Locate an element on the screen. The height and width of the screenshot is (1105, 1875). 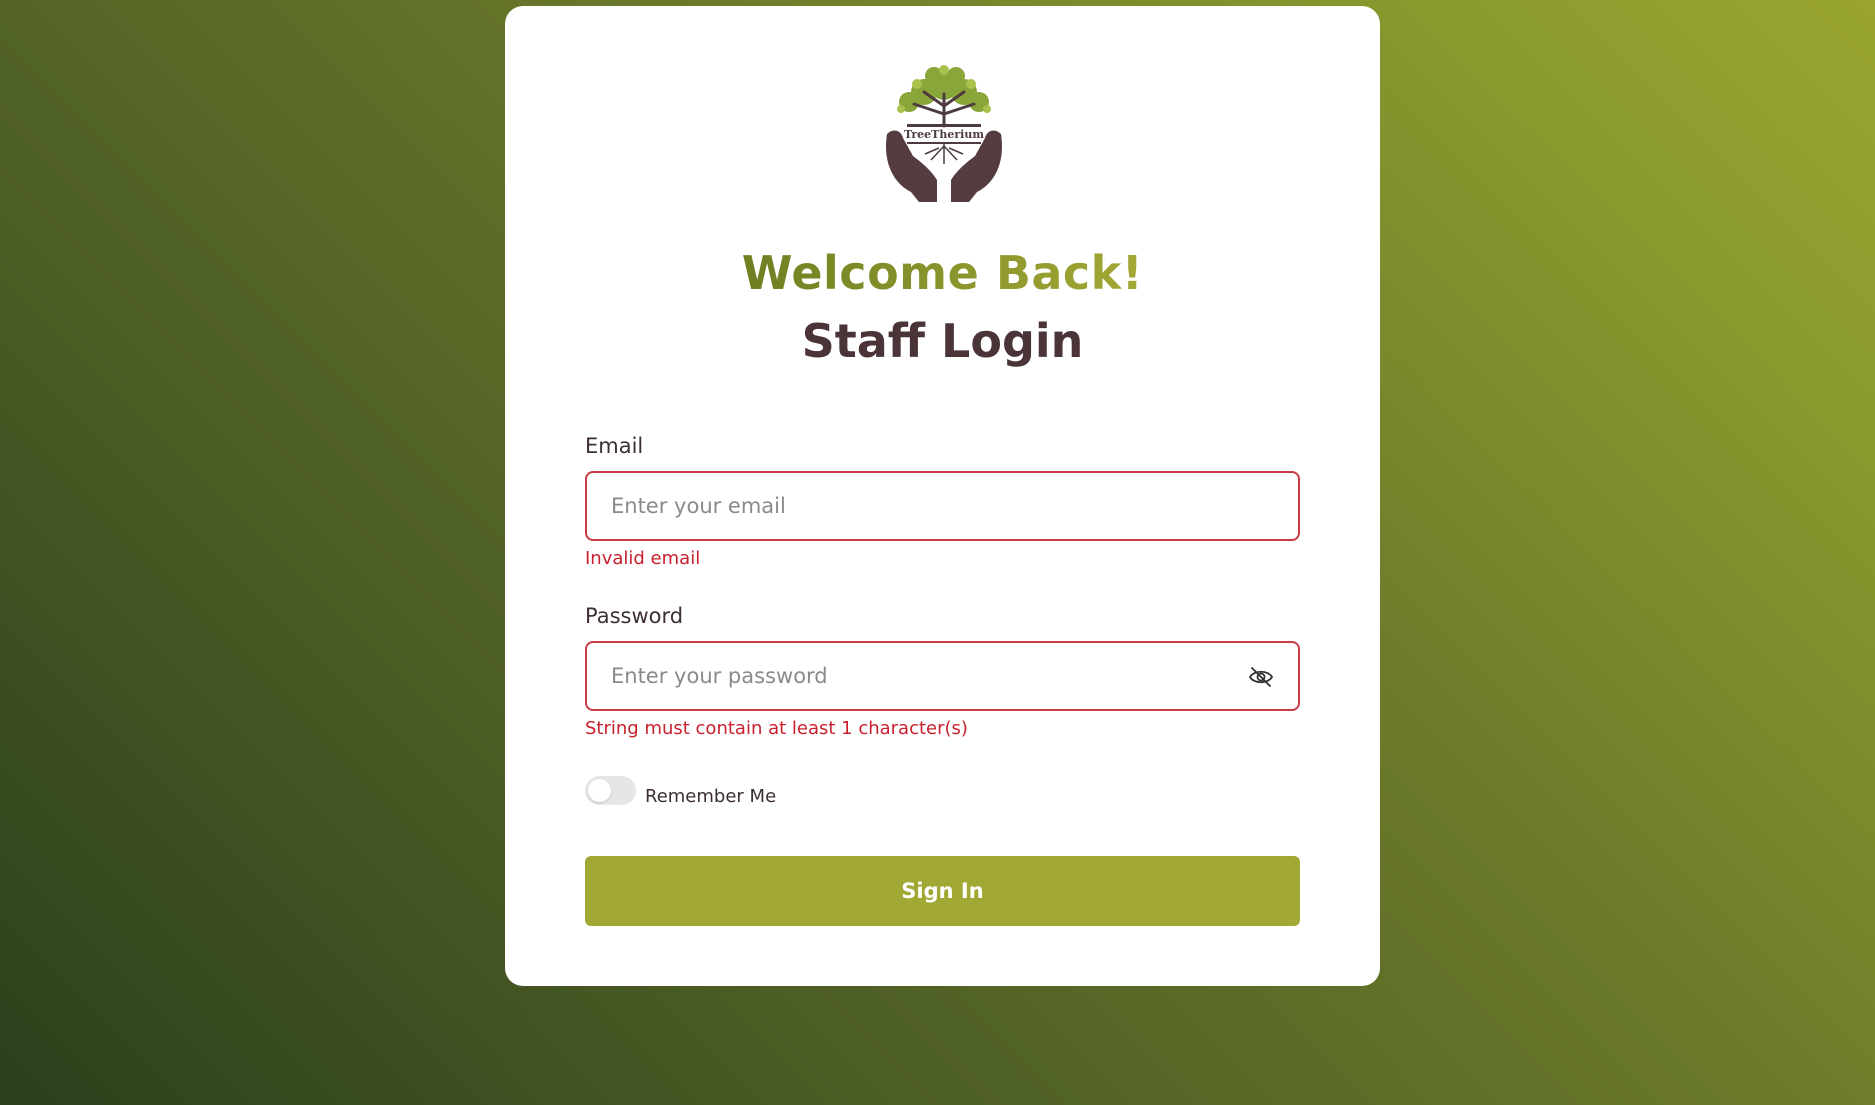
password-field-container is located at coordinates (942, 676).